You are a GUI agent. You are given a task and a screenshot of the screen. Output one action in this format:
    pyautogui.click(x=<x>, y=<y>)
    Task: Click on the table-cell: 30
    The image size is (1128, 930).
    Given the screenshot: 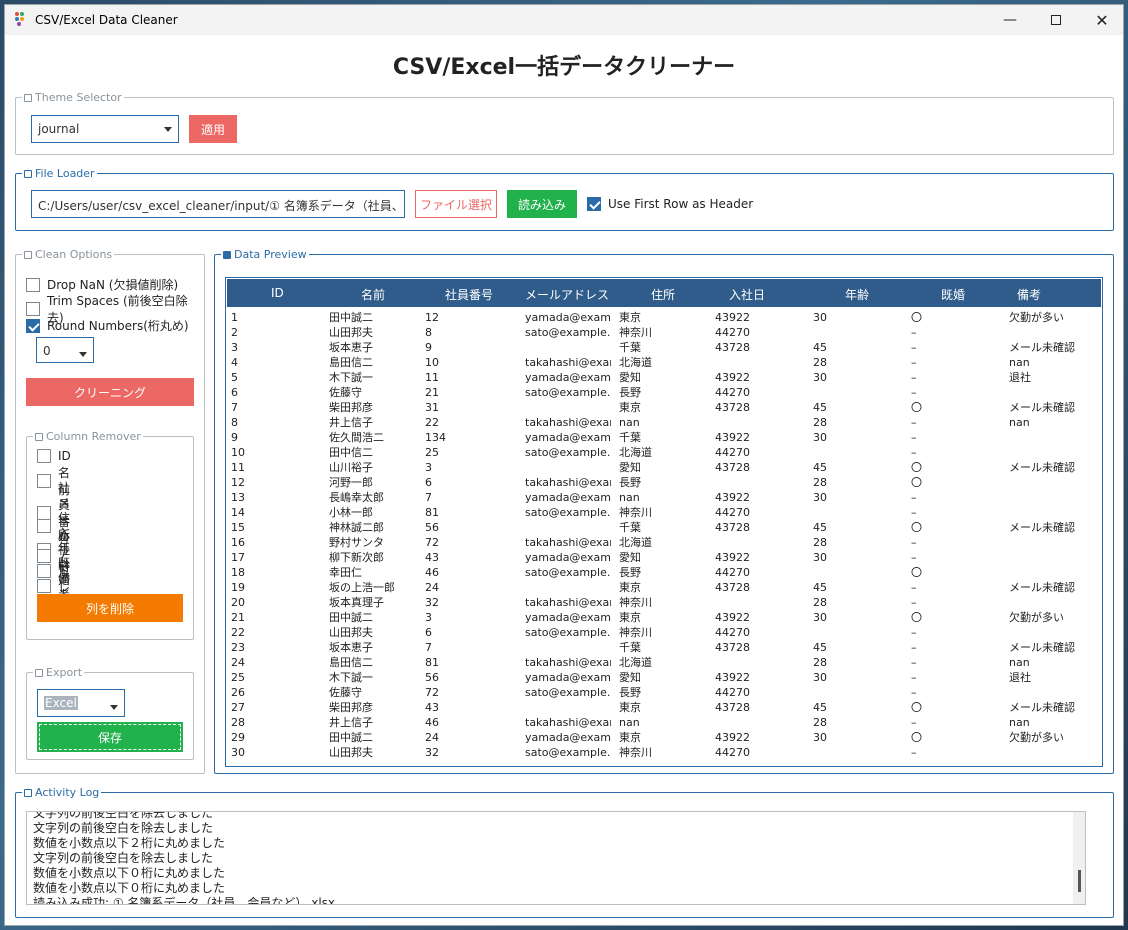 What is the action you would take?
    pyautogui.click(x=820, y=437)
    